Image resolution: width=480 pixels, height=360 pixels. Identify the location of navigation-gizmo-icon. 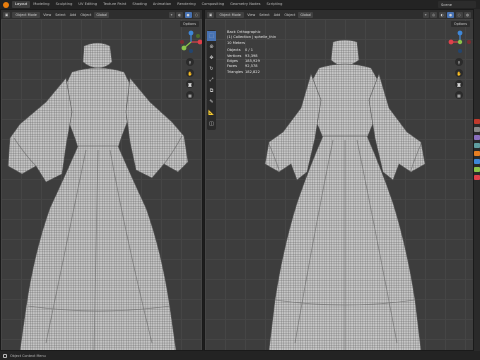
(460, 42).